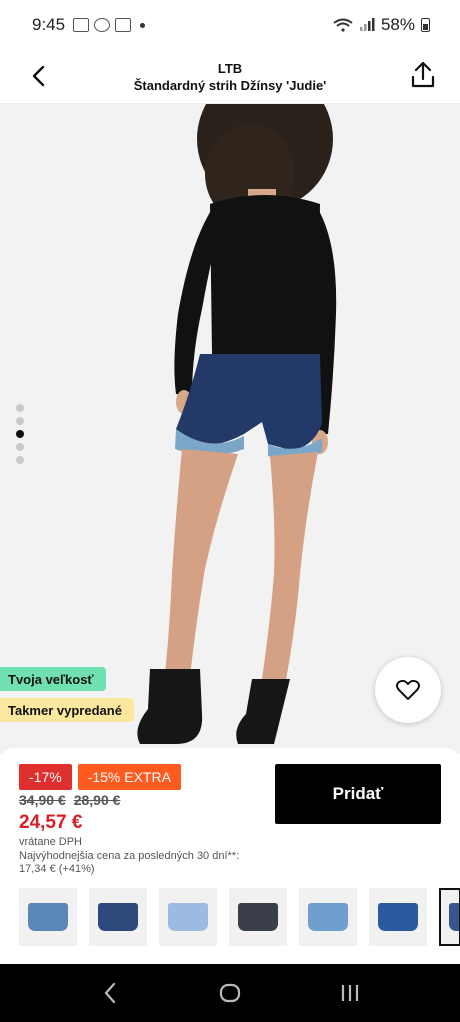 This screenshot has width=460, height=1022. I want to click on wishlist-button, so click(408, 690).